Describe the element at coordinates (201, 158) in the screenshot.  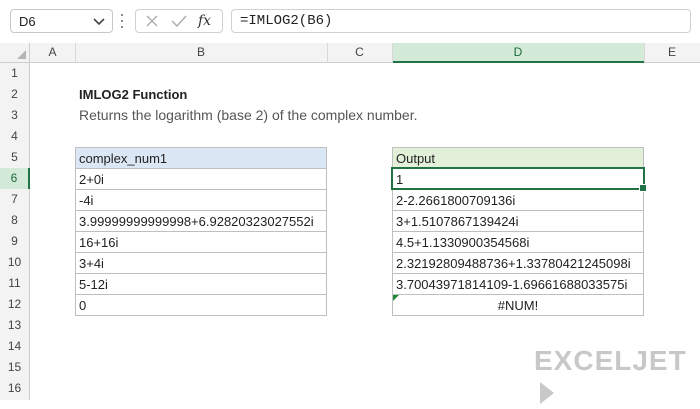
I see `input-header-cell: complex_num1` at that location.